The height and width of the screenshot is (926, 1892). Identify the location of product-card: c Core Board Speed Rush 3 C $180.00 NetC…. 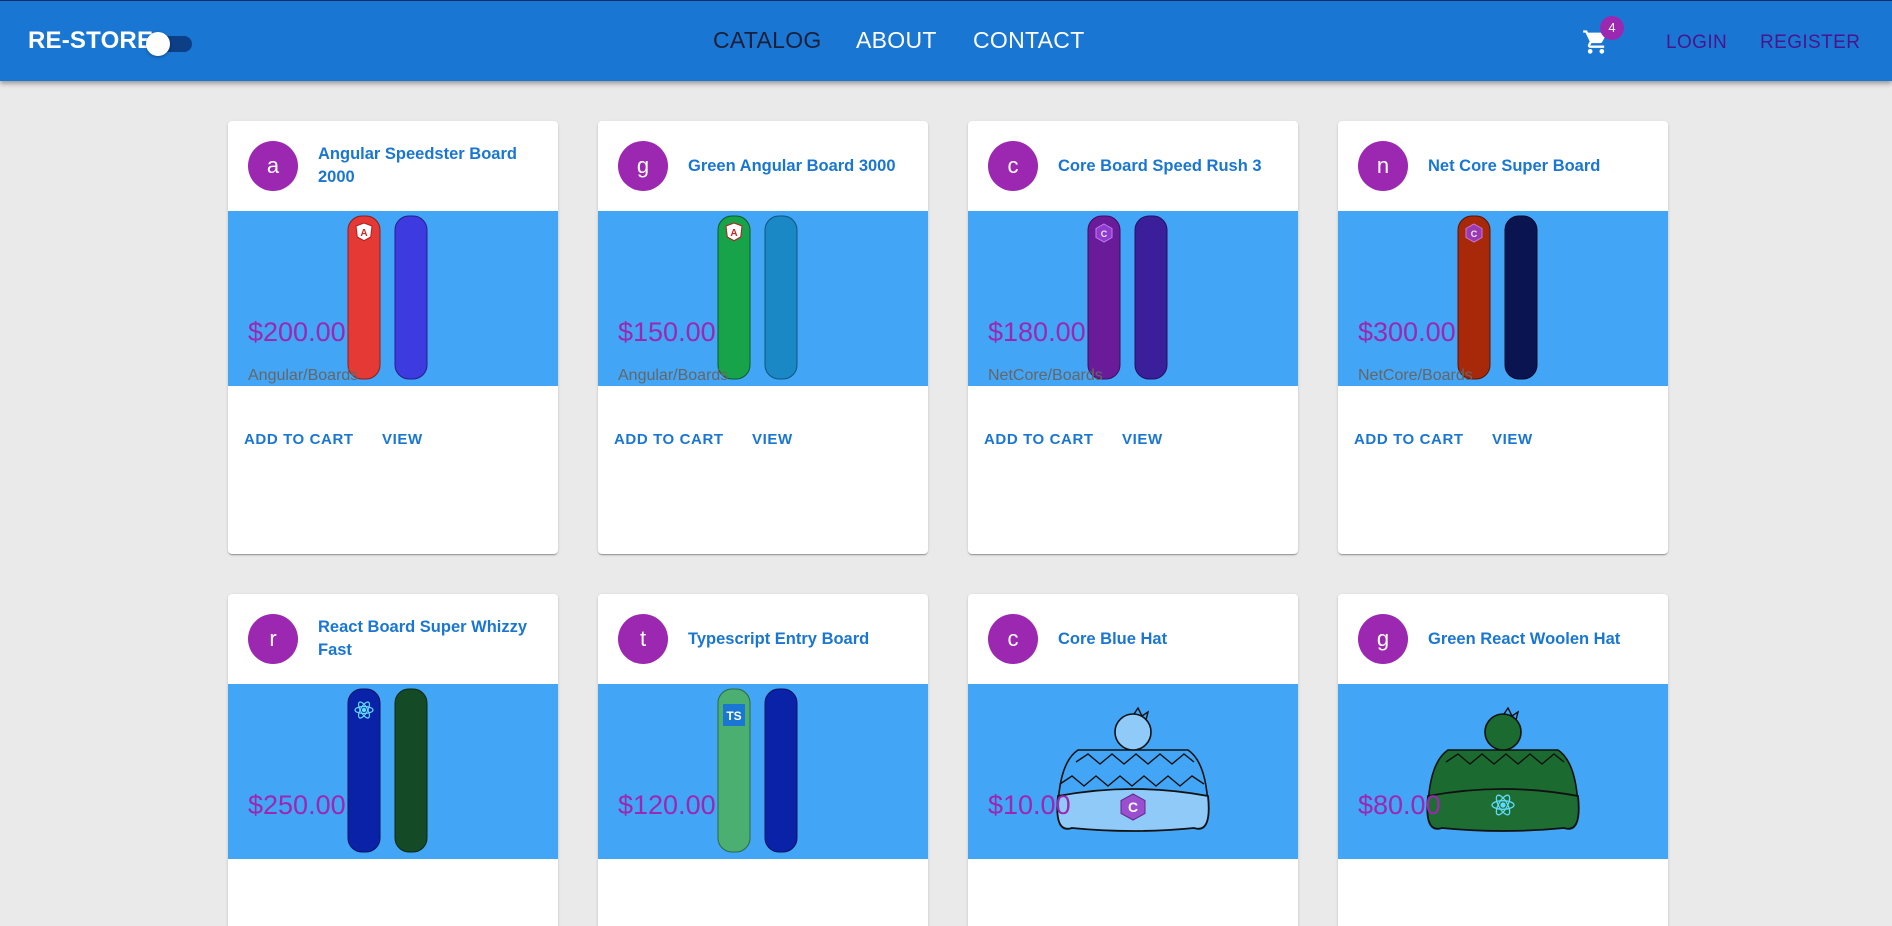
(1133, 337).